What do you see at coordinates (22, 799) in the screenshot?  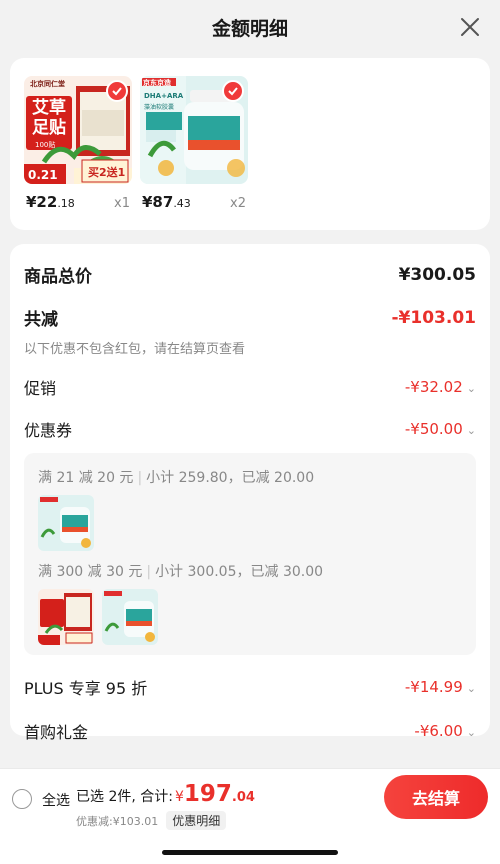 I see `select-all-radio` at bounding box center [22, 799].